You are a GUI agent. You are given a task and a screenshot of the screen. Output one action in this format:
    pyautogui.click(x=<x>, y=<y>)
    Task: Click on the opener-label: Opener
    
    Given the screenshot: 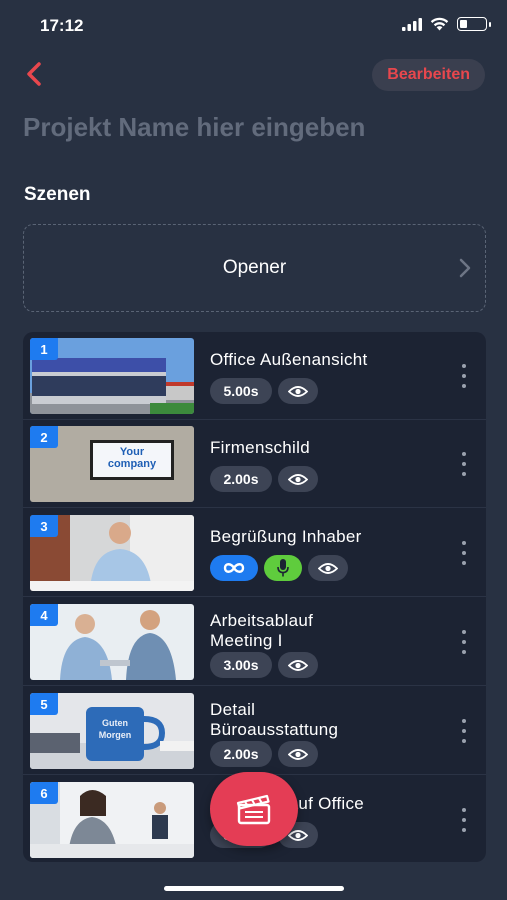 What is the action you would take?
    pyautogui.click(x=254, y=267)
    